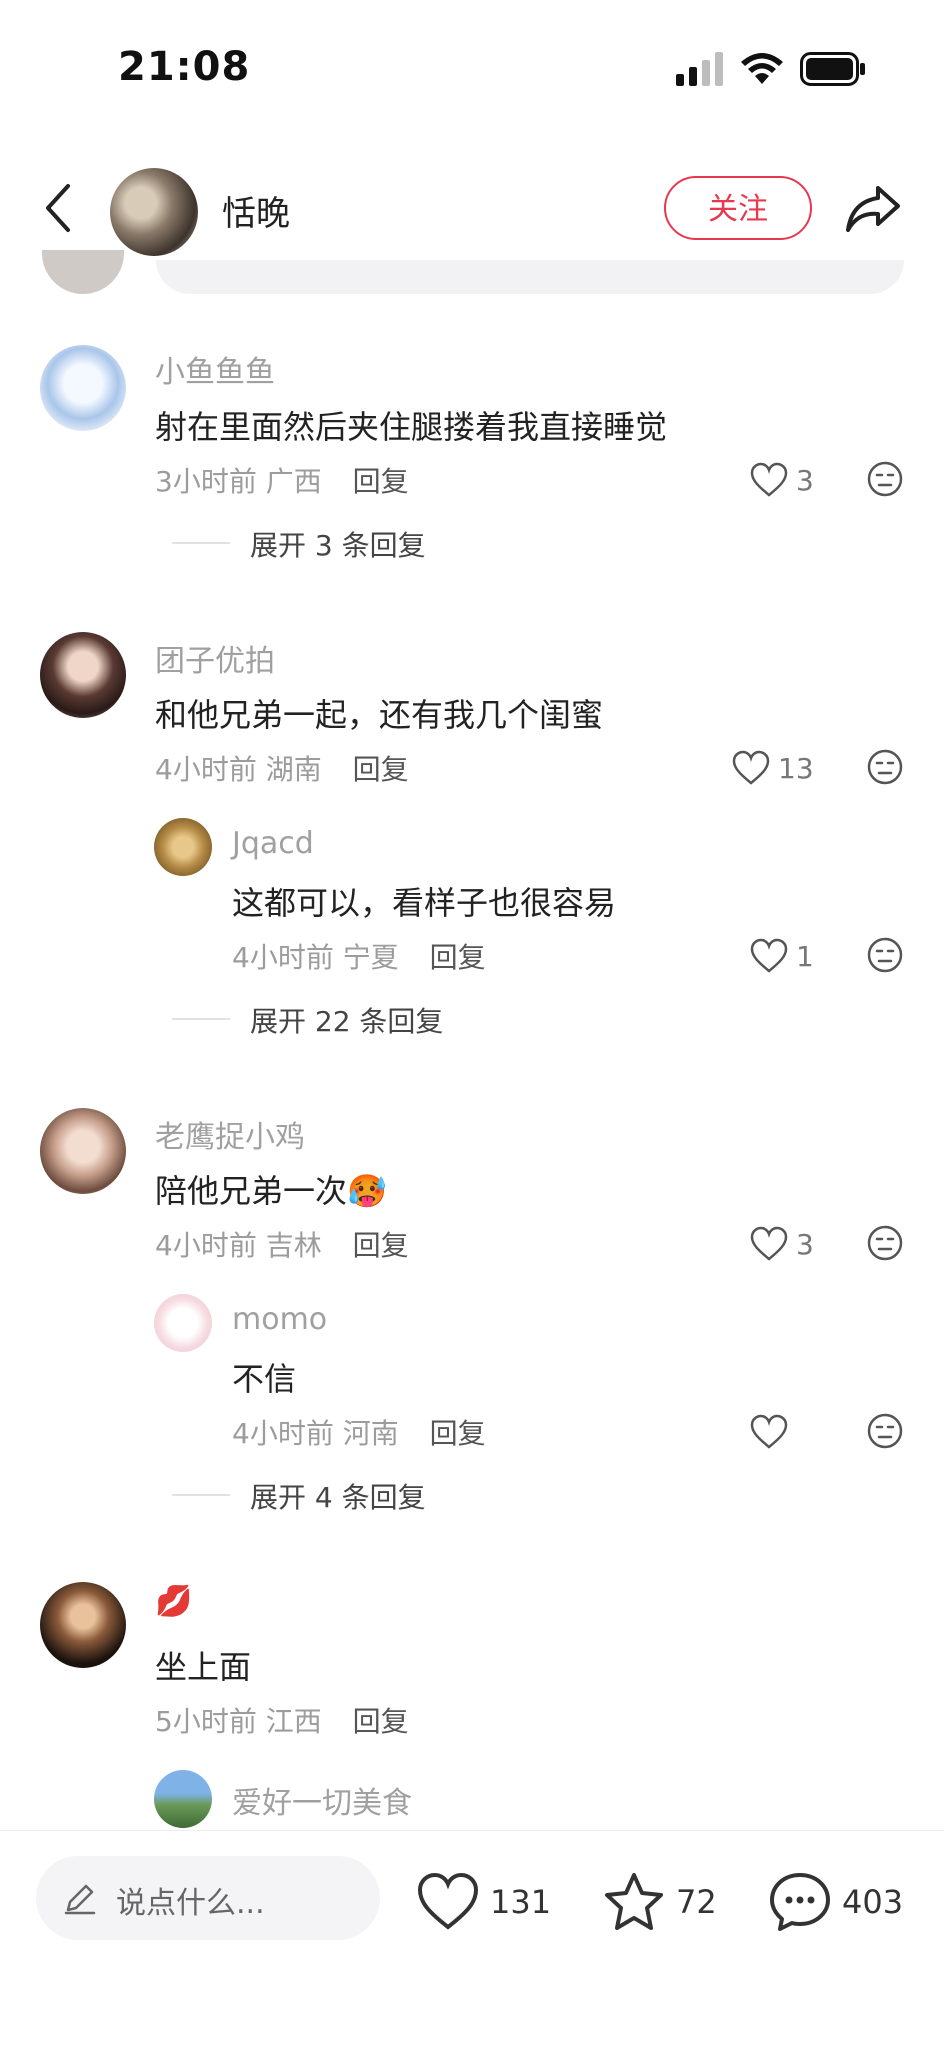  Describe the element at coordinates (230, 1134) in the screenshot. I see `commenter-name: 老鹰捉小鸡` at that location.